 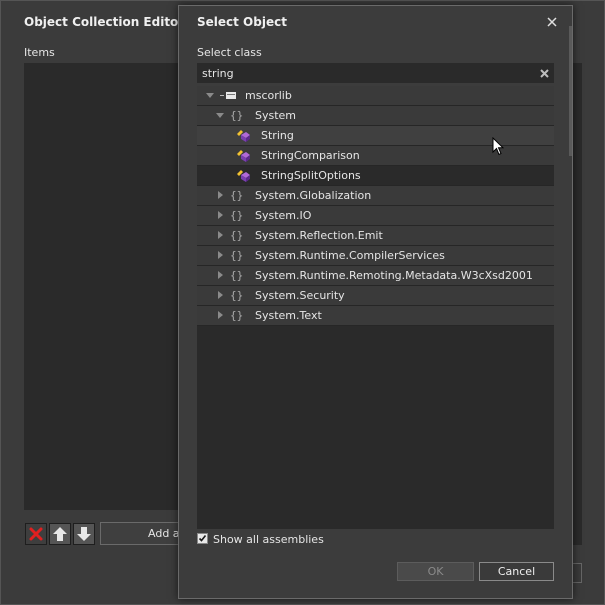 I want to click on tree-item-label: System.Runtime.CompilerServices, so click(x=350, y=255).